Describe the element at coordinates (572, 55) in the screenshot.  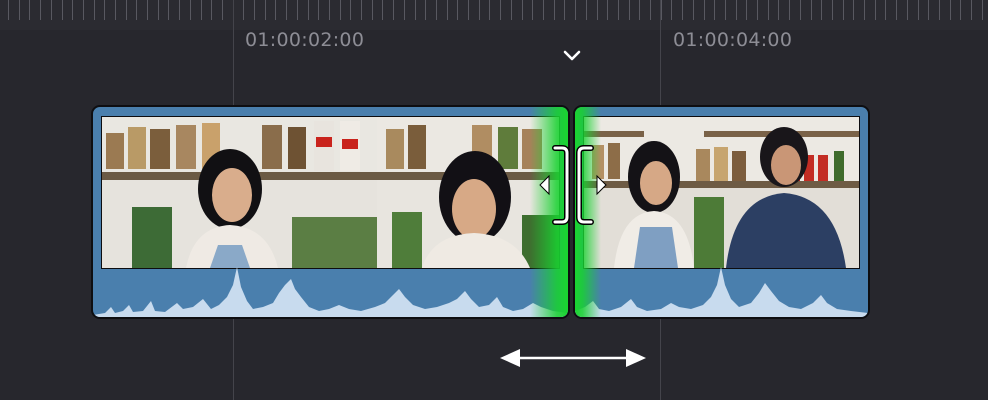
I see `chevron-down-icon` at that location.